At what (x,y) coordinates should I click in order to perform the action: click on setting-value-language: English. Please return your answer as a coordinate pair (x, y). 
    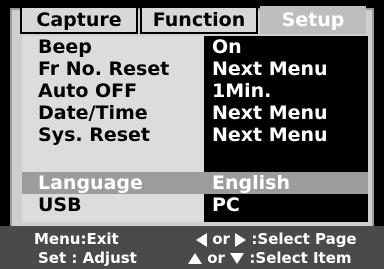
    Looking at the image, I should click on (251, 183).